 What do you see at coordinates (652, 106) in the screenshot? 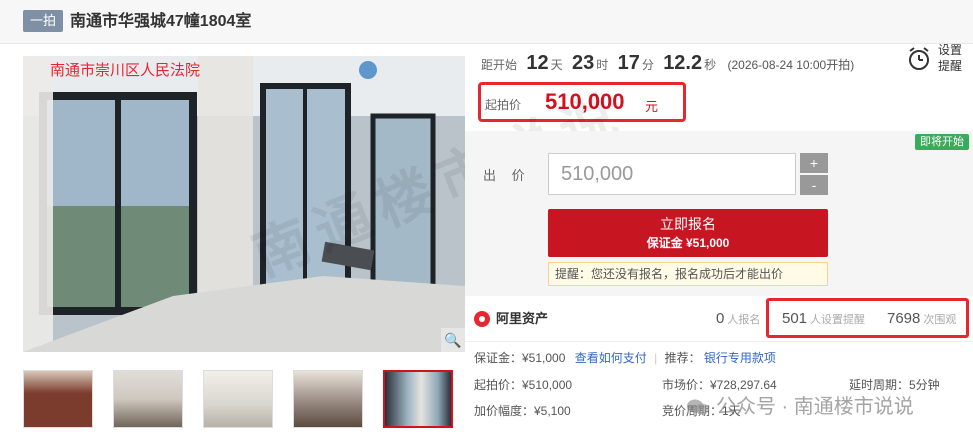
I see `start-price-unit: 元` at bounding box center [652, 106].